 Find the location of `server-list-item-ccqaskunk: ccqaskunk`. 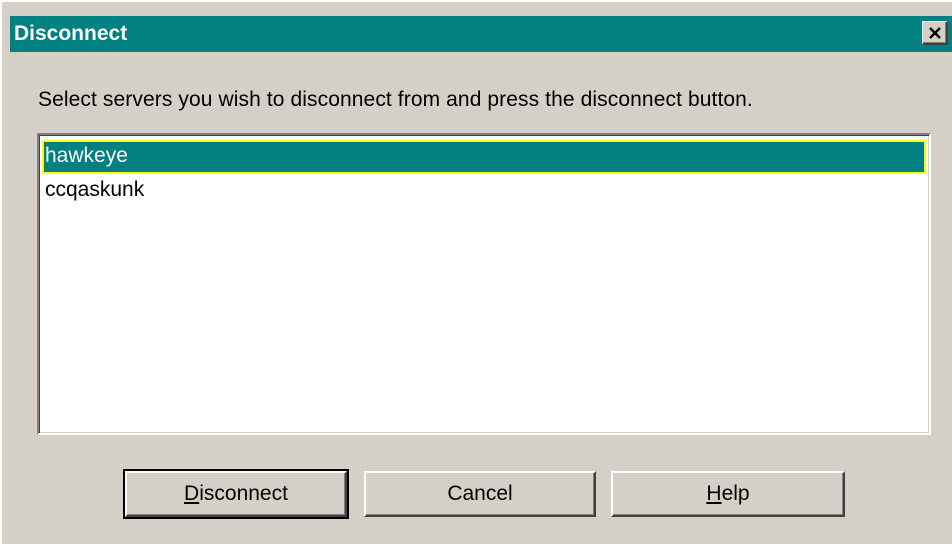

server-list-item-ccqaskunk: ccqaskunk is located at coordinates (484, 192).